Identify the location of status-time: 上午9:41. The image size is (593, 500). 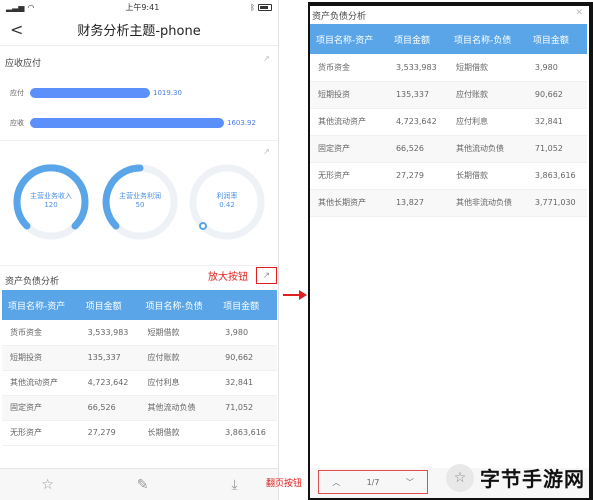
(142, 7).